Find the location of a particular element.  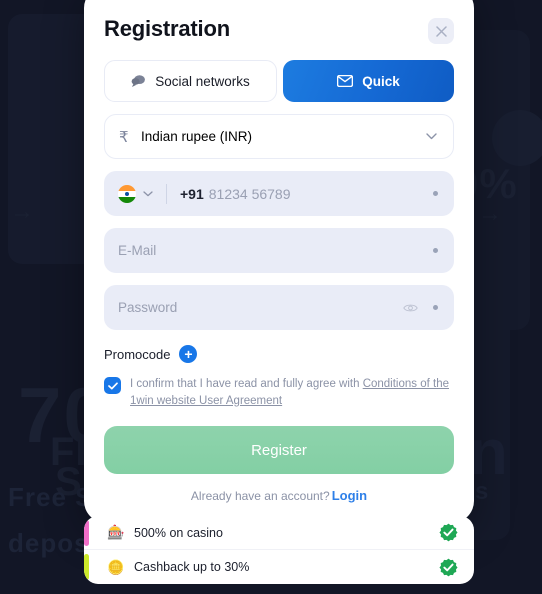

close-button is located at coordinates (441, 31).